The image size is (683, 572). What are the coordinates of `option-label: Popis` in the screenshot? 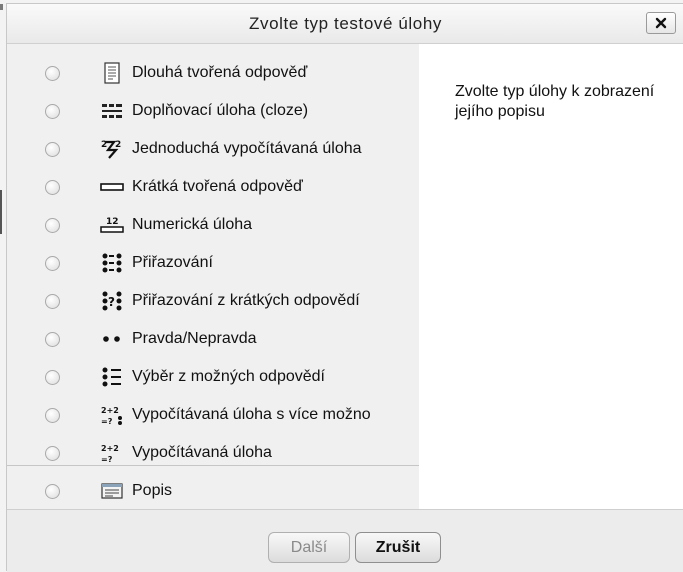 It's located at (152, 490).